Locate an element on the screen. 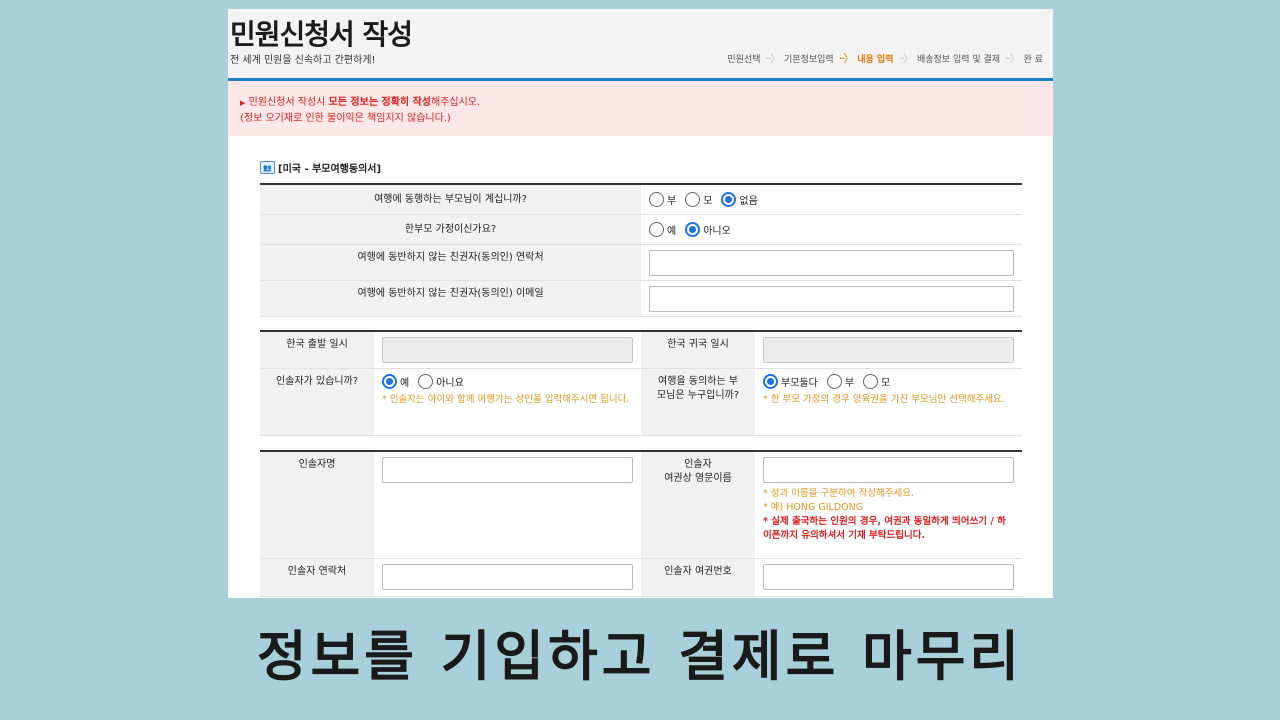 This screenshot has height=720, width=1280. radio-escort-yes: 예 is located at coordinates (395, 381).